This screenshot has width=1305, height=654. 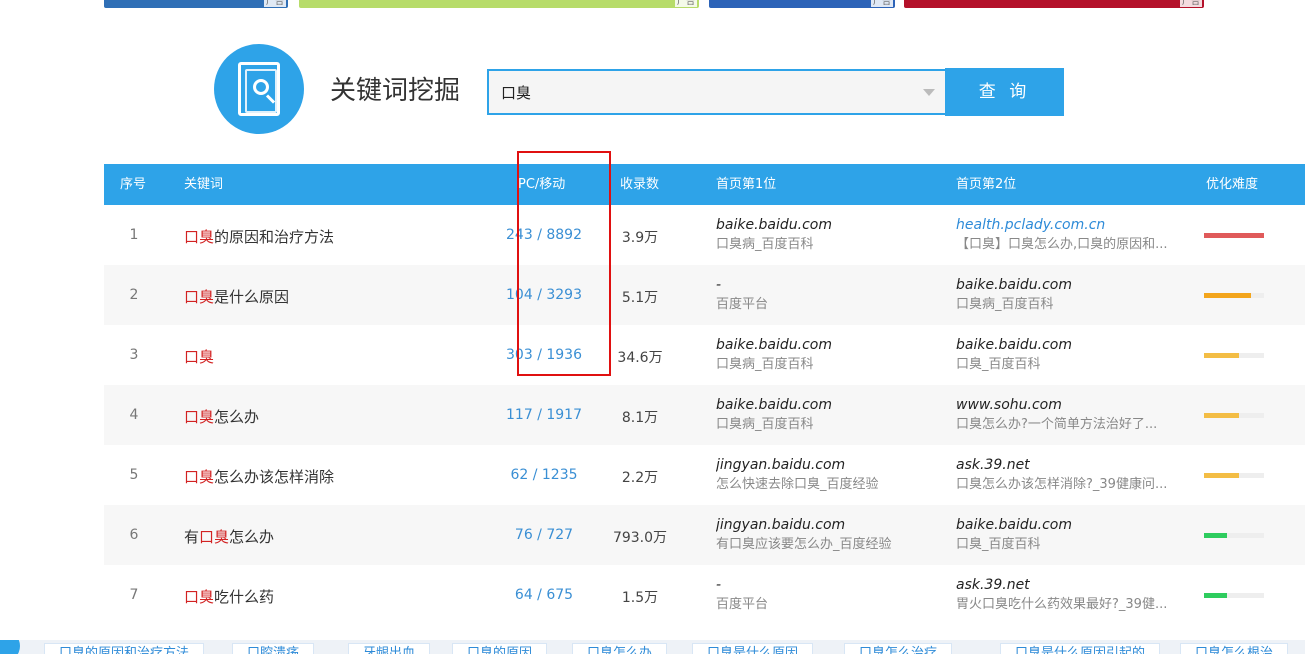 What do you see at coordinates (124, 648) in the screenshot?
I see `related-tag: 口臭的原因和治疗方法` at bounding box center [124, 648].